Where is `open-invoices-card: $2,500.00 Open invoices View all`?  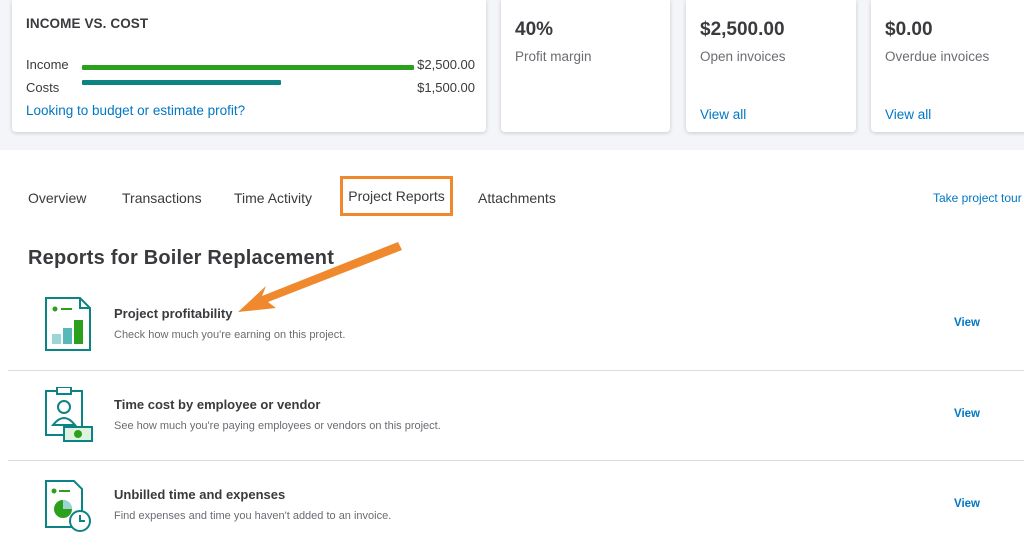
open-invoices-card: $2,500.00 Open invoices View all is located at coordinates (771, 66).